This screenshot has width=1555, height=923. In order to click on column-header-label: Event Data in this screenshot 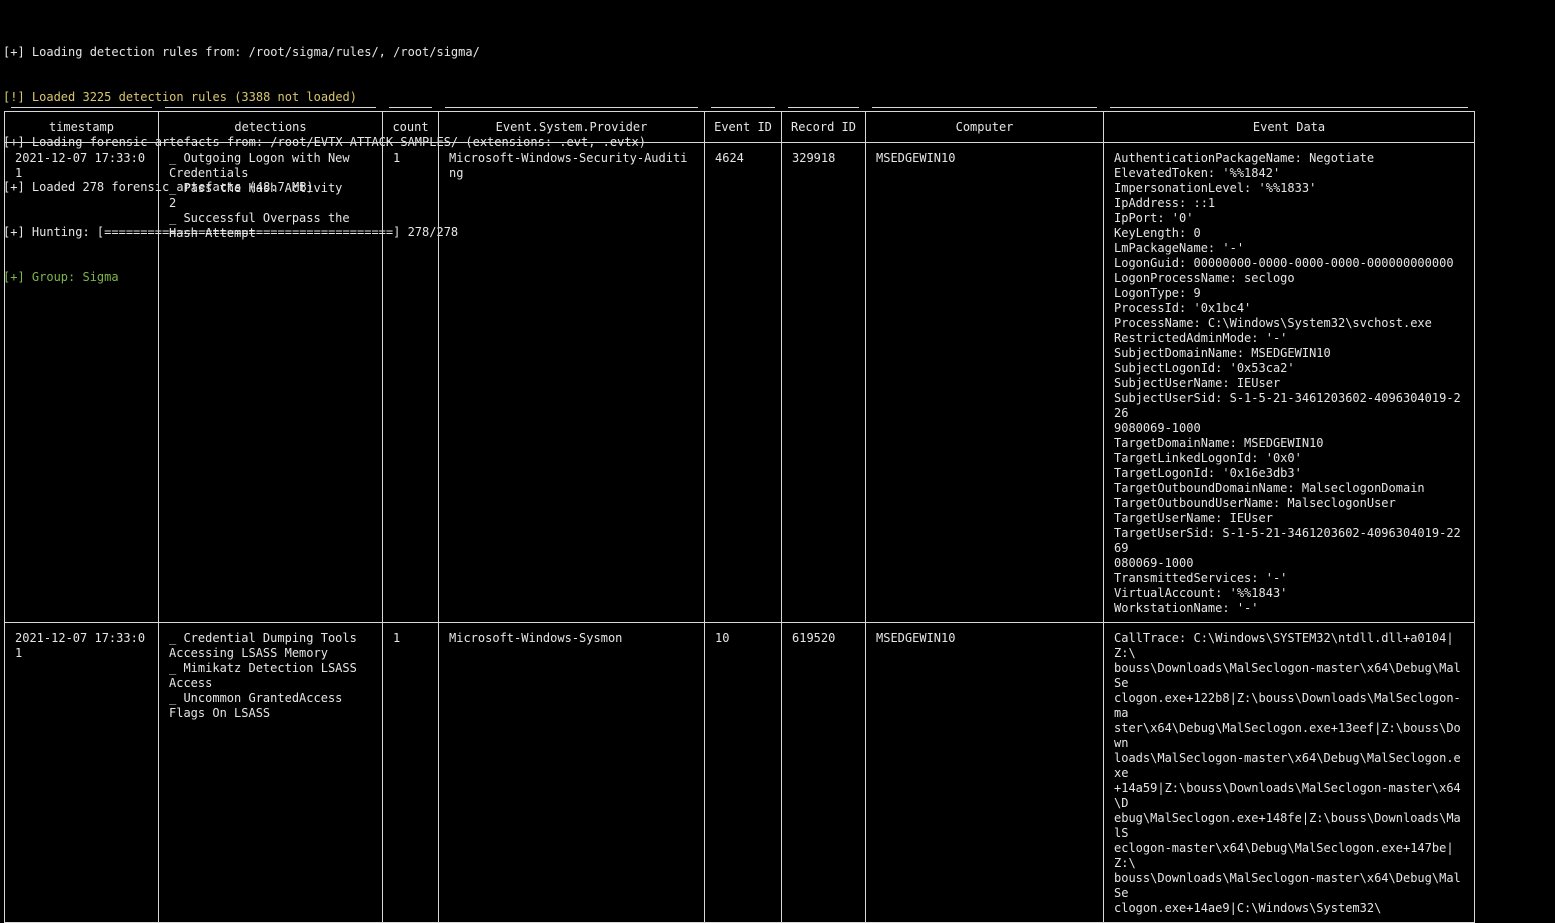, I will do `click(1289, 126)`.